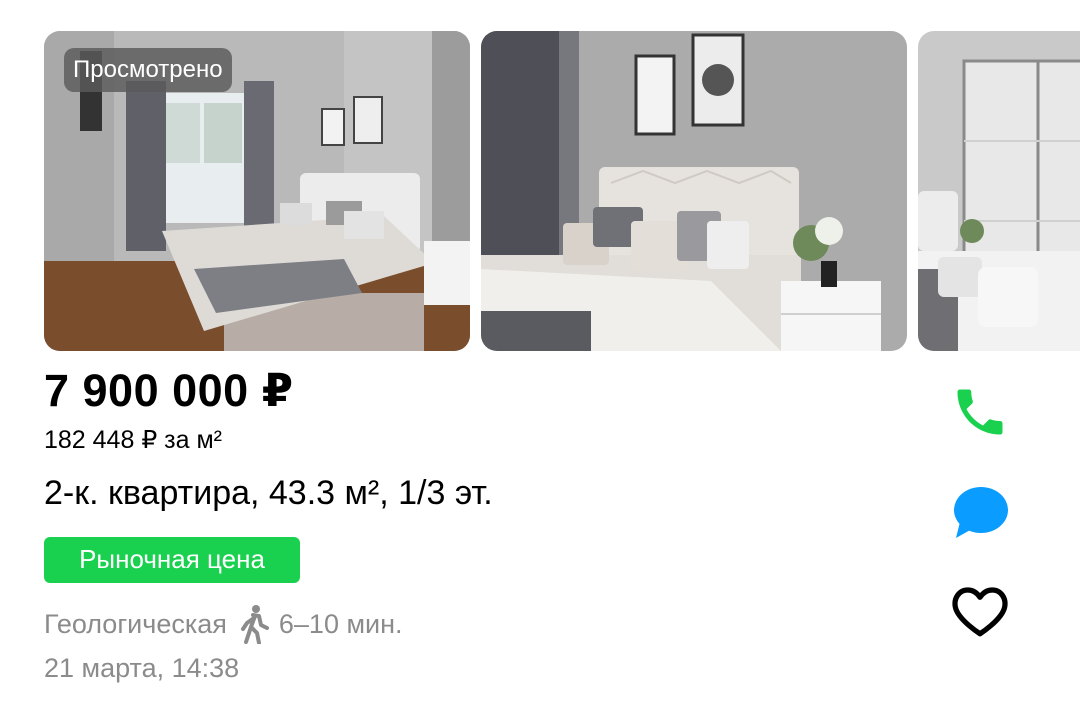 Image resolution: width=1080 pixels, height=722 pixels. What do you see at coordinates (340, 623) in the screenshot?
I see `metro-walk-time: 6–10 мин.` at bounding box center [340, 623].